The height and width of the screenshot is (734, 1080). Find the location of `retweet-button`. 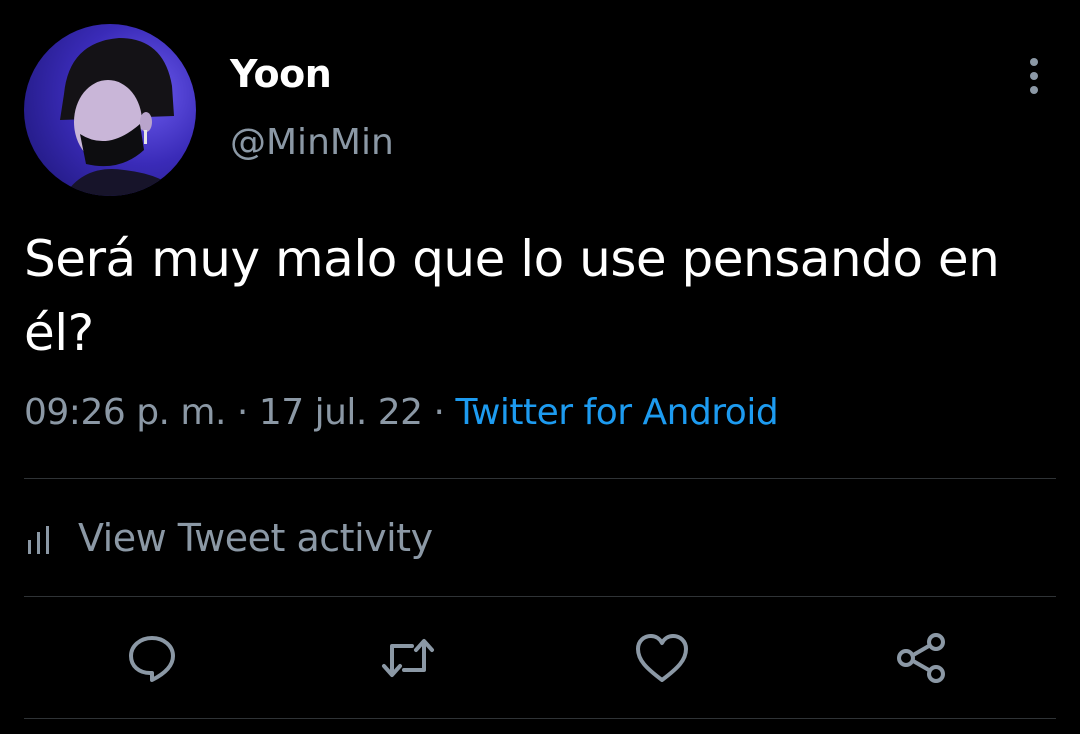

retweet-button is located at coordinates (408, 658).